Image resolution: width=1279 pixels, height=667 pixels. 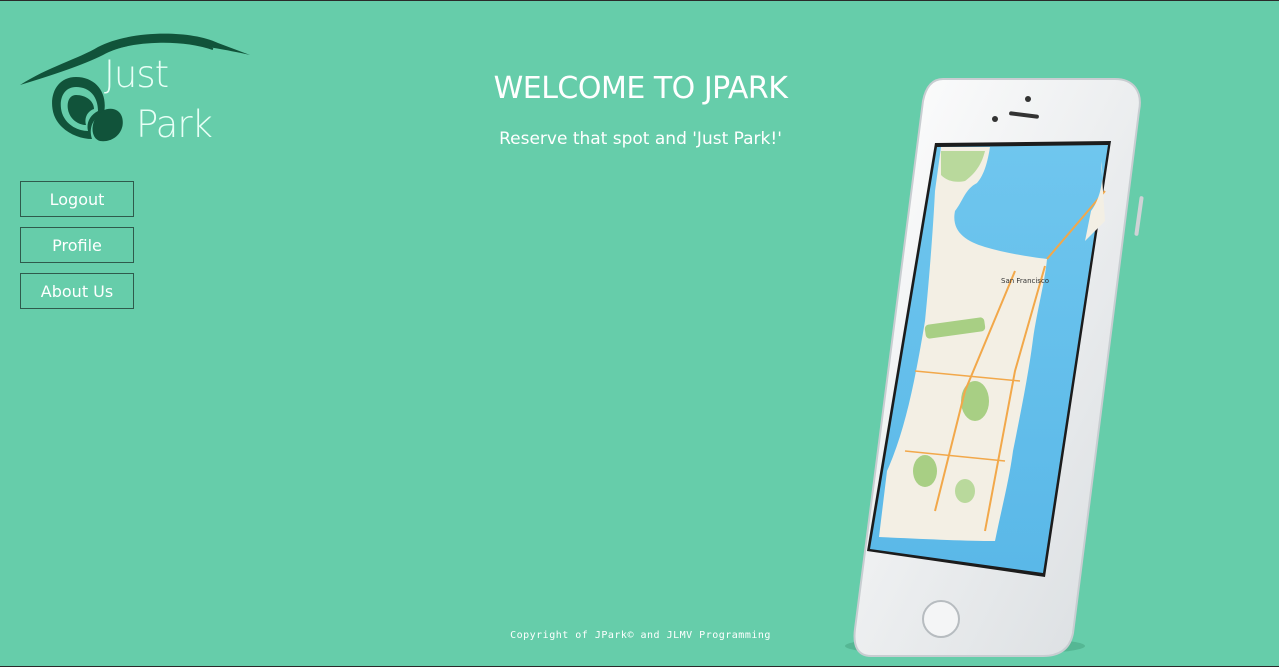 I want to click on copyright-footer: Copyright of JPark© and JLMV Programming, so click(x=640, y=635).